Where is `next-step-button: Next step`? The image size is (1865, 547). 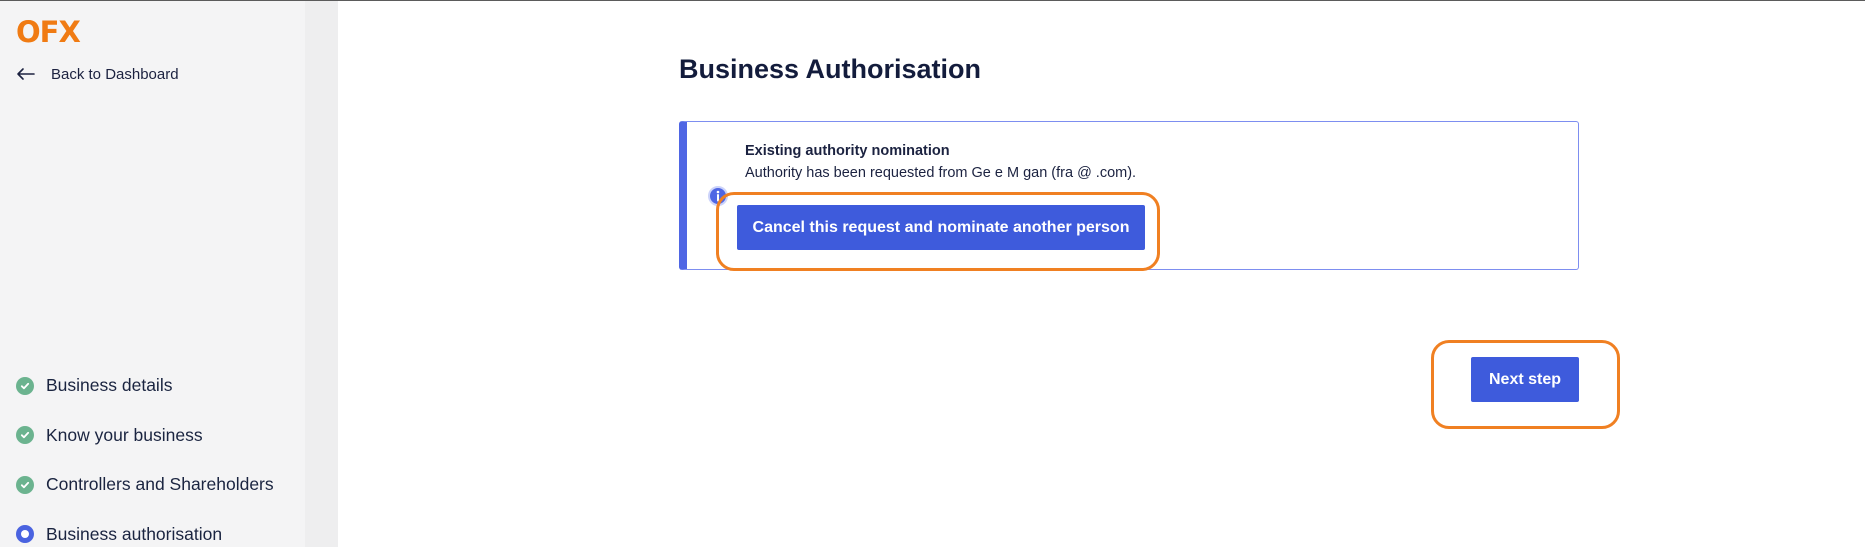
next-step-button: Next step is located at coordinates (1525, 379).